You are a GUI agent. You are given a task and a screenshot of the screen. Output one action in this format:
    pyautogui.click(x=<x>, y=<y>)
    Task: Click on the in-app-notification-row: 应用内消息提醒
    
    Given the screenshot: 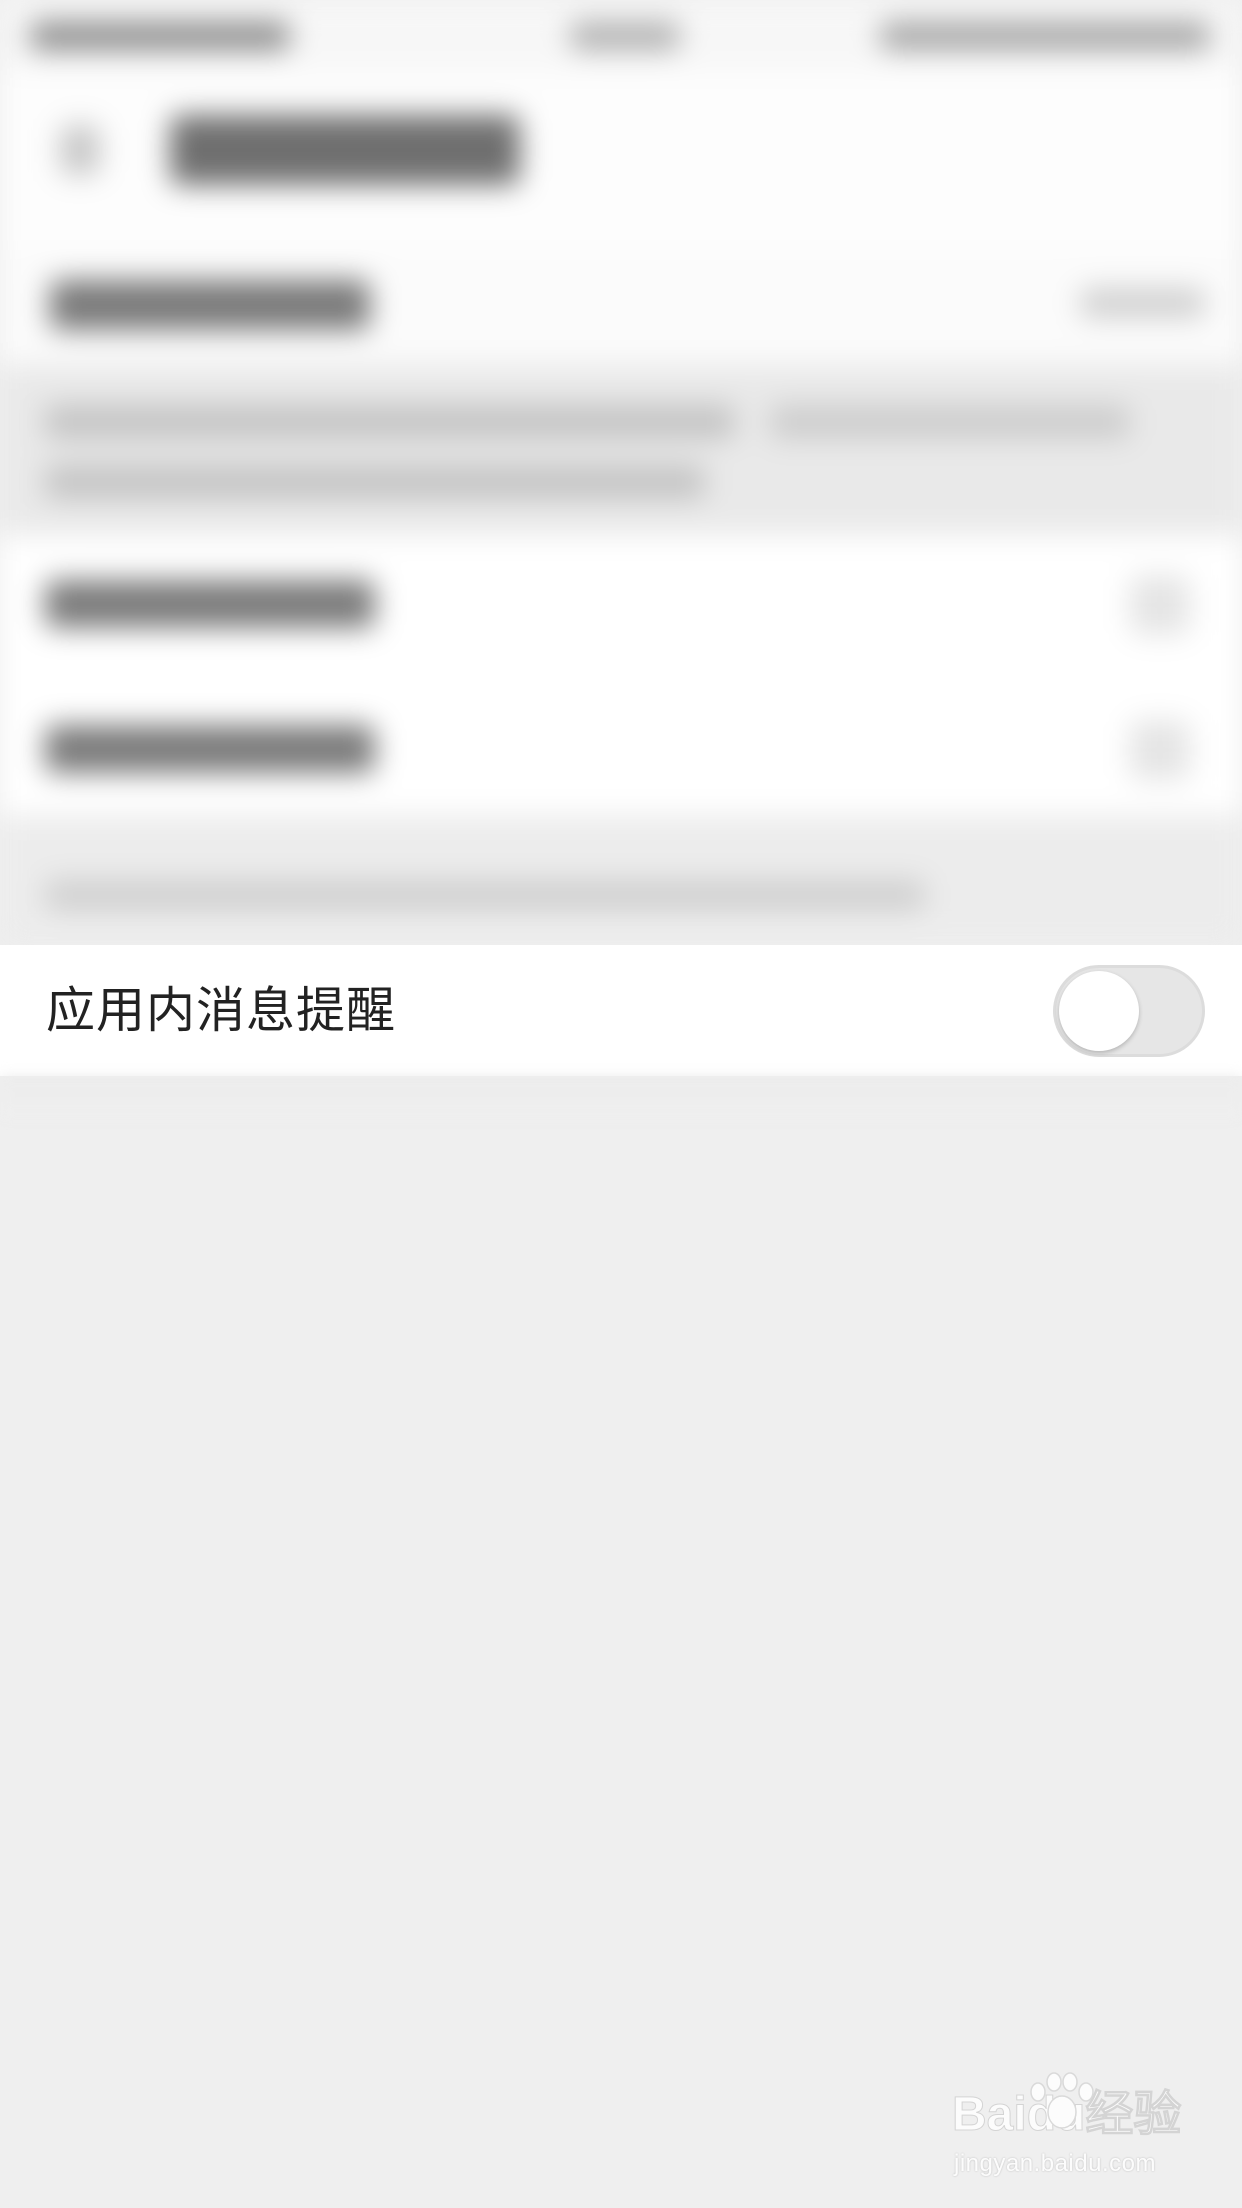 What is the action you would take?
    pyautogui.click(x=621, y=1010)
    